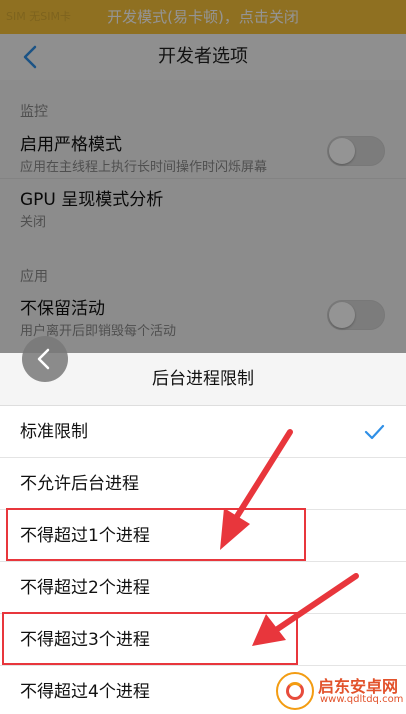  Describe the element at coordinates (85, 692) in the screenshot. I see `option-label: 不得超过4个进程` at that location.